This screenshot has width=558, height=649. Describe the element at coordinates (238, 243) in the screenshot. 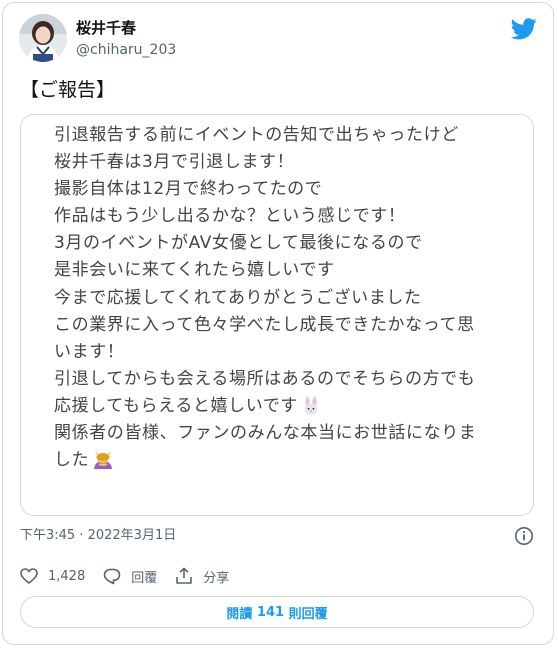

I see `message-line: 3月のイベントがAV女優として最後になるので` at that location.